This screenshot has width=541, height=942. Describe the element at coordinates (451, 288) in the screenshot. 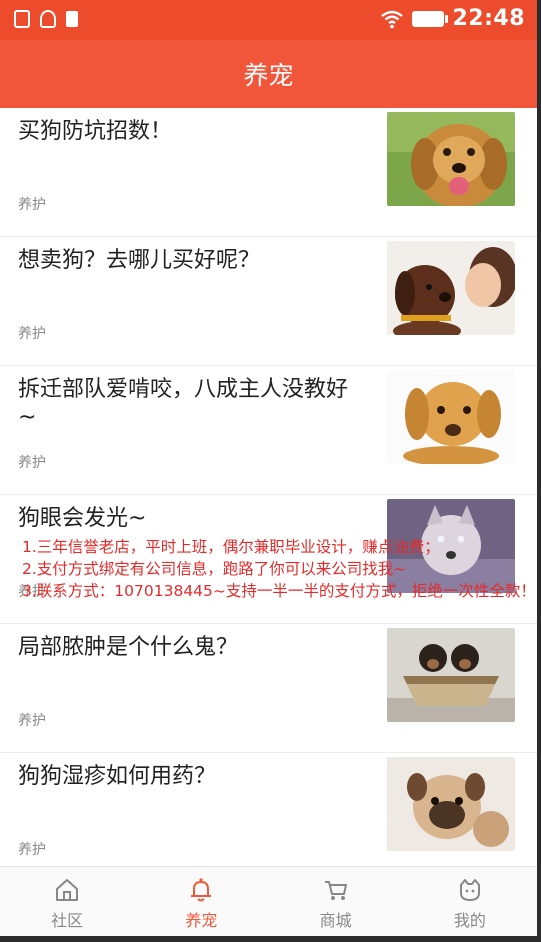

I see `puppy-kiss-photo` at that location.